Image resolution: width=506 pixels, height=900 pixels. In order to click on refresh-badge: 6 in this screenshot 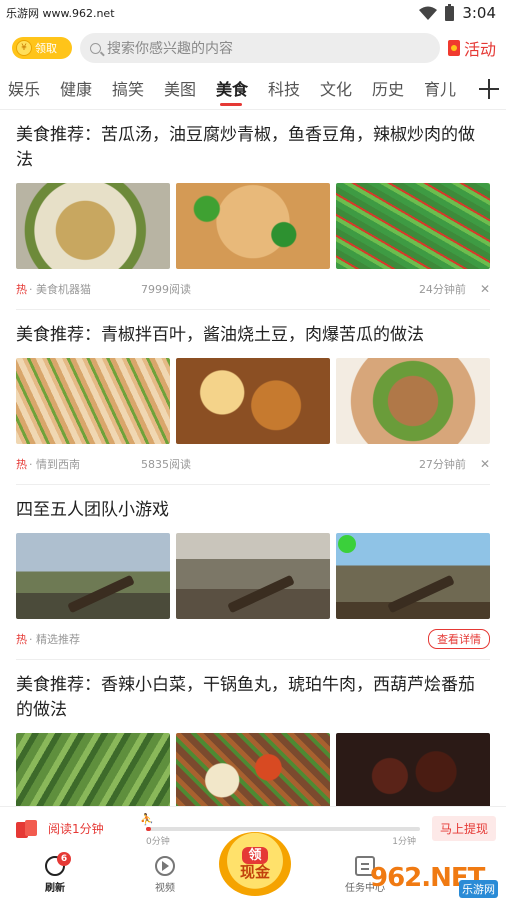, I will do `click(64, 859)`.